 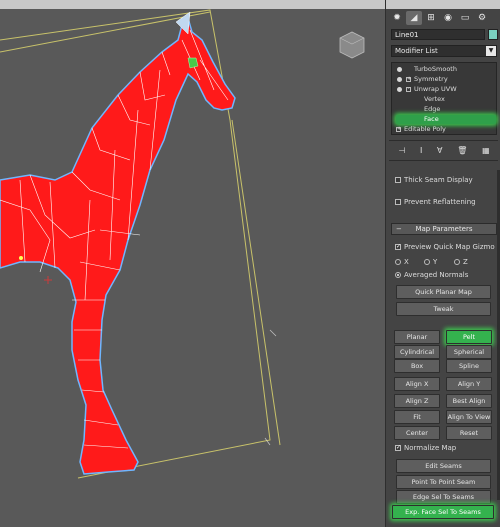 I want to click on stack-item-vertex: Vertex, so click(x=444, y=99).